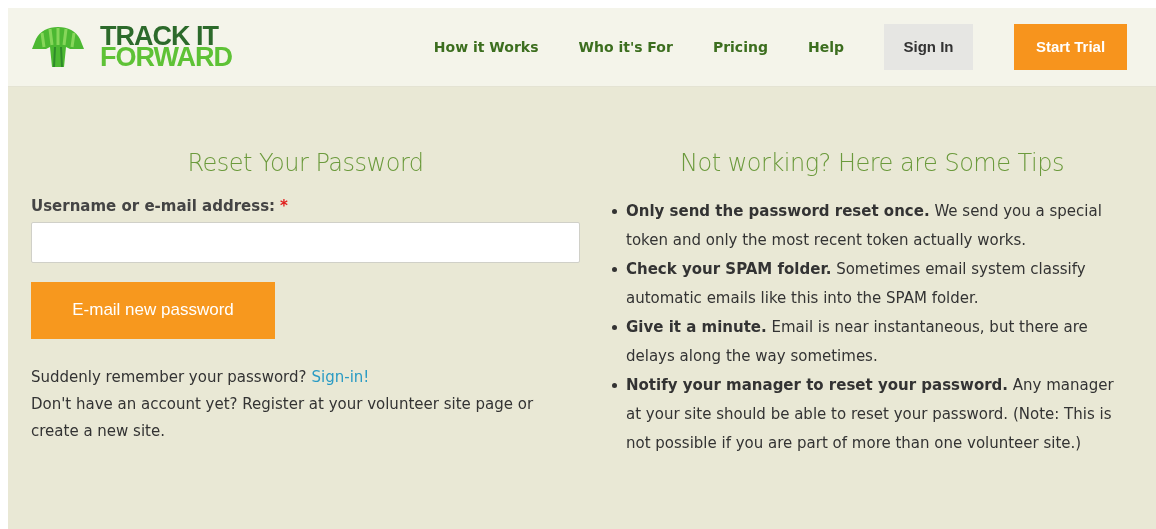 This screenshot has width=1156, height=529. What do you see at coordinates (305, 242) in the screenshot?
I see `username-field` at bounding box center [305, 242].